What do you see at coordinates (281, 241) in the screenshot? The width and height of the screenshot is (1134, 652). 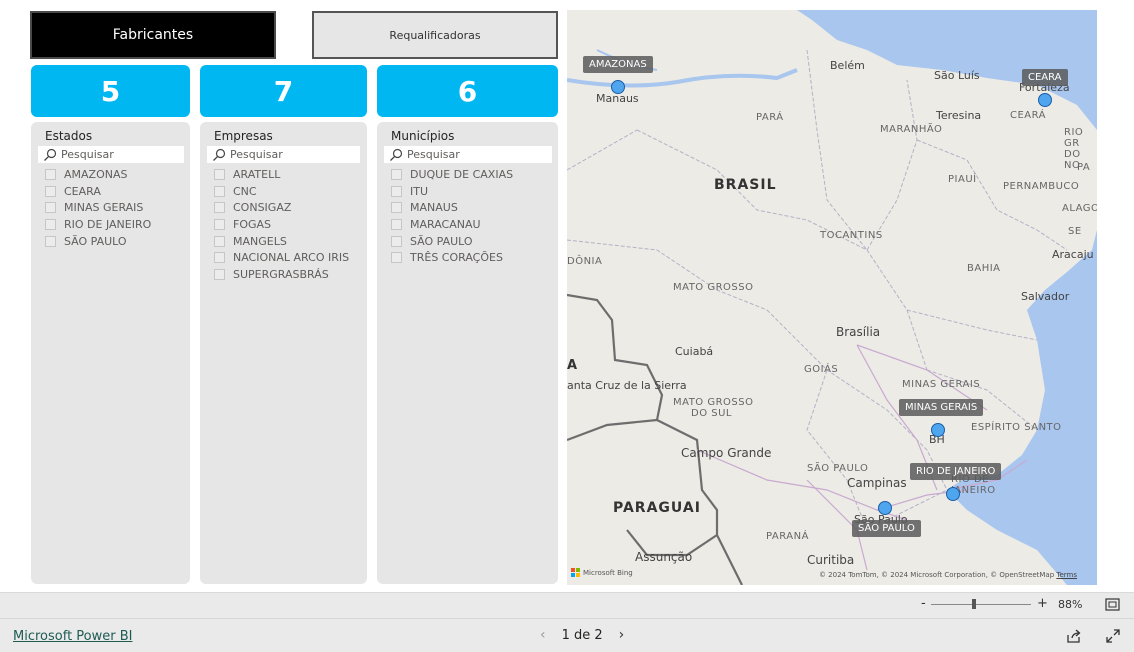 I see `slicer-item: MANGELS` at bounding box center [281, 241].